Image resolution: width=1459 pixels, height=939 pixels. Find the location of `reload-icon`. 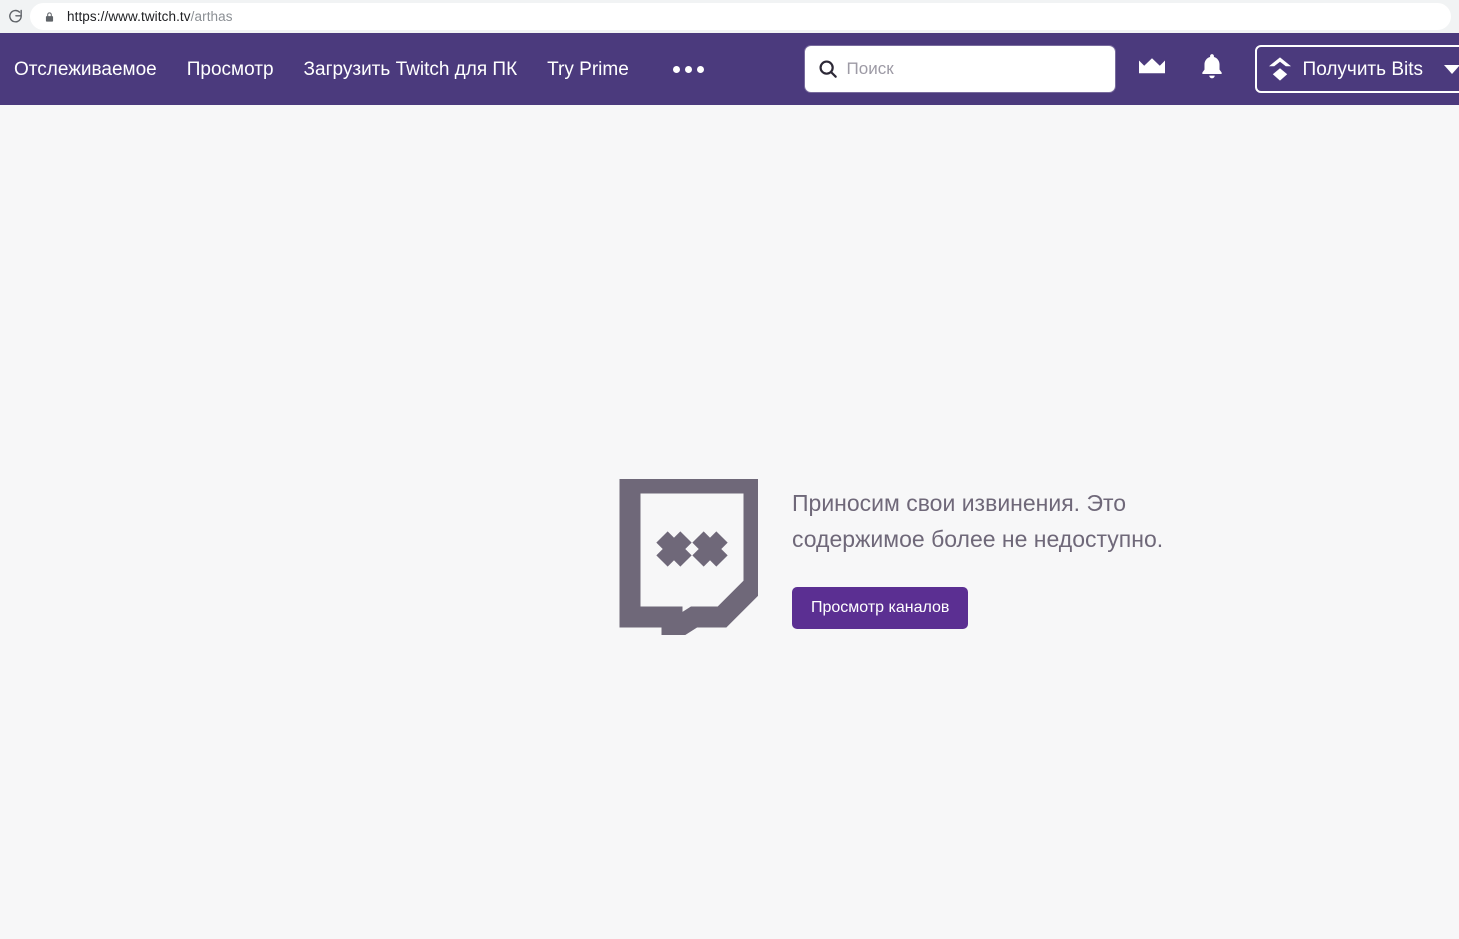

reload-icon is located at coordinates (15, 16).